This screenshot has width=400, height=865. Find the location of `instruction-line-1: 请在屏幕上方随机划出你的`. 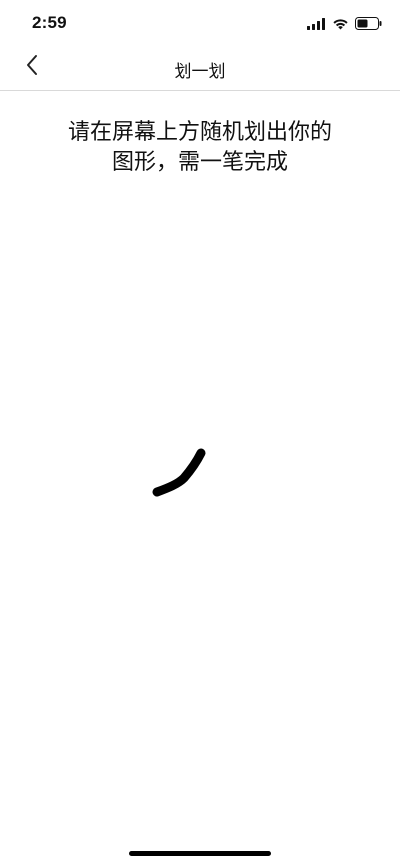

instruction-line-1: 请在屏幕上方随机划出你的 is located at coordinates (199, 132).